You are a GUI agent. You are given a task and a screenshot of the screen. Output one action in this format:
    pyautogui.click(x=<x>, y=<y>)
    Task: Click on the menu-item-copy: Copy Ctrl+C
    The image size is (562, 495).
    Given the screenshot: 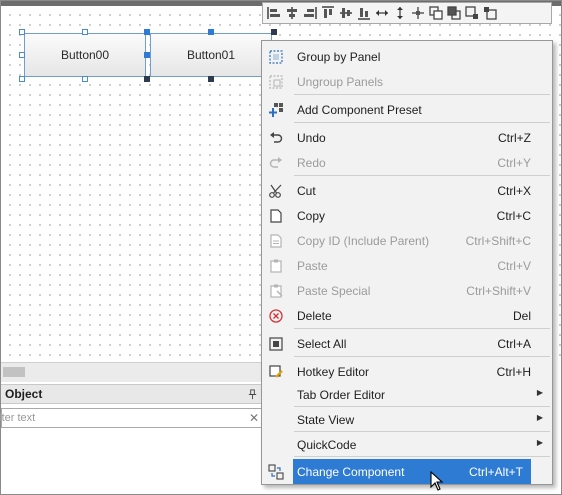 What is the action you would take?
    pyautogui.click(x=407, y=215)
    